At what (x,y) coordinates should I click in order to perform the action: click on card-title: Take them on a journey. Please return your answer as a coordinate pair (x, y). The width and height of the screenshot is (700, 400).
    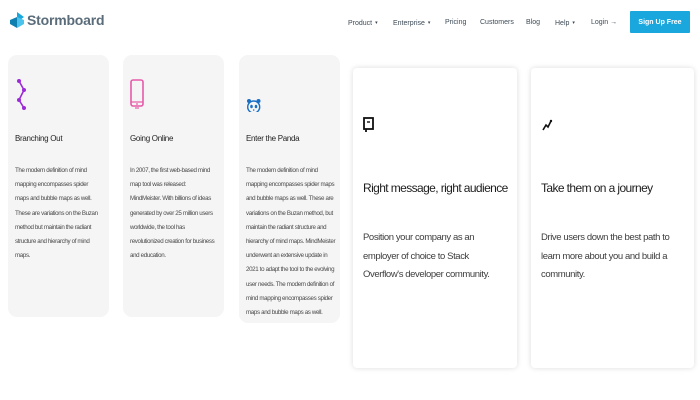
    Looking at the image, I should click on (597, 188).